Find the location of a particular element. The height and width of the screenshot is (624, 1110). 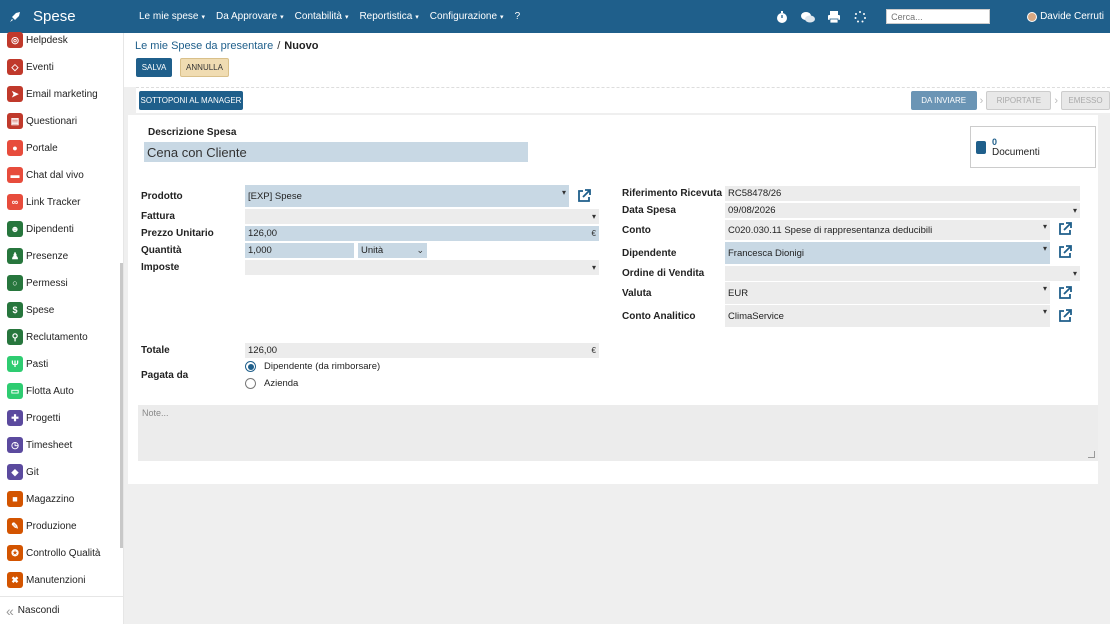

sidebar-item-helpdesk: ◎ Helpdesk is located at coordinates (61, 40).